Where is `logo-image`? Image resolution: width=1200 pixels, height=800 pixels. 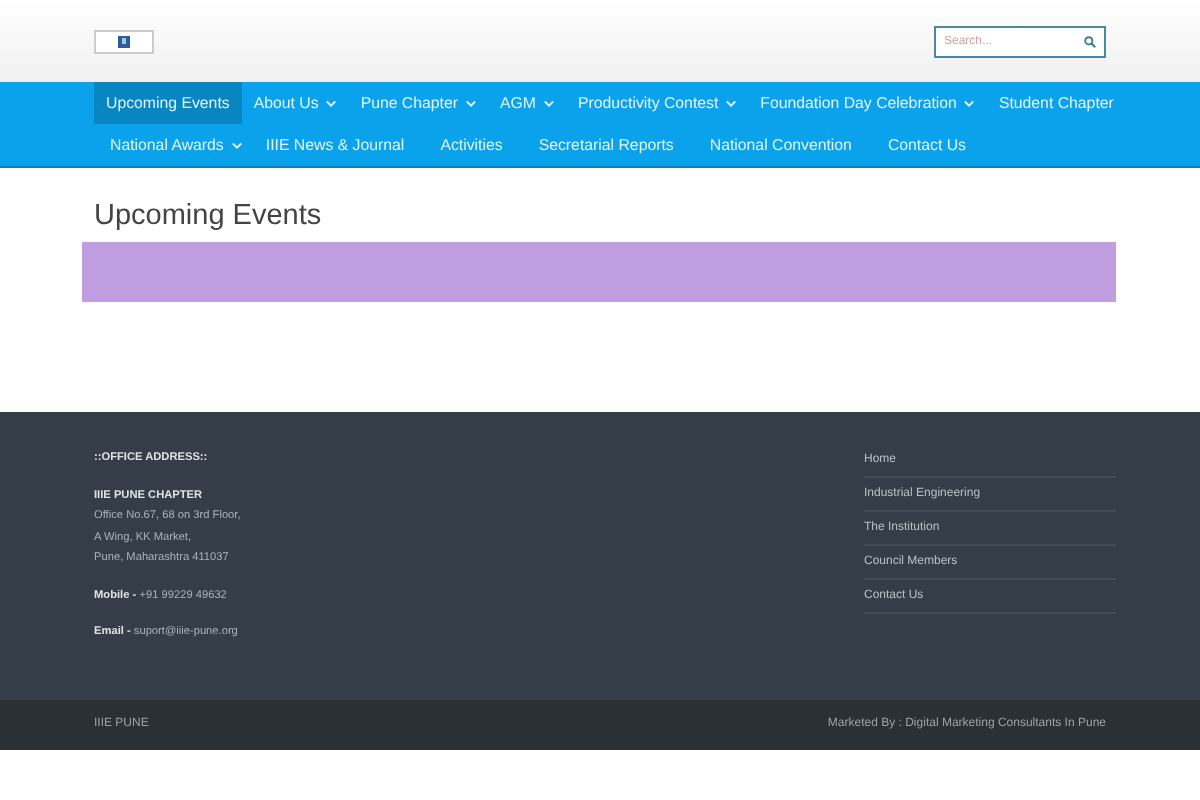
logo-image is located at coordinates (124, 41).